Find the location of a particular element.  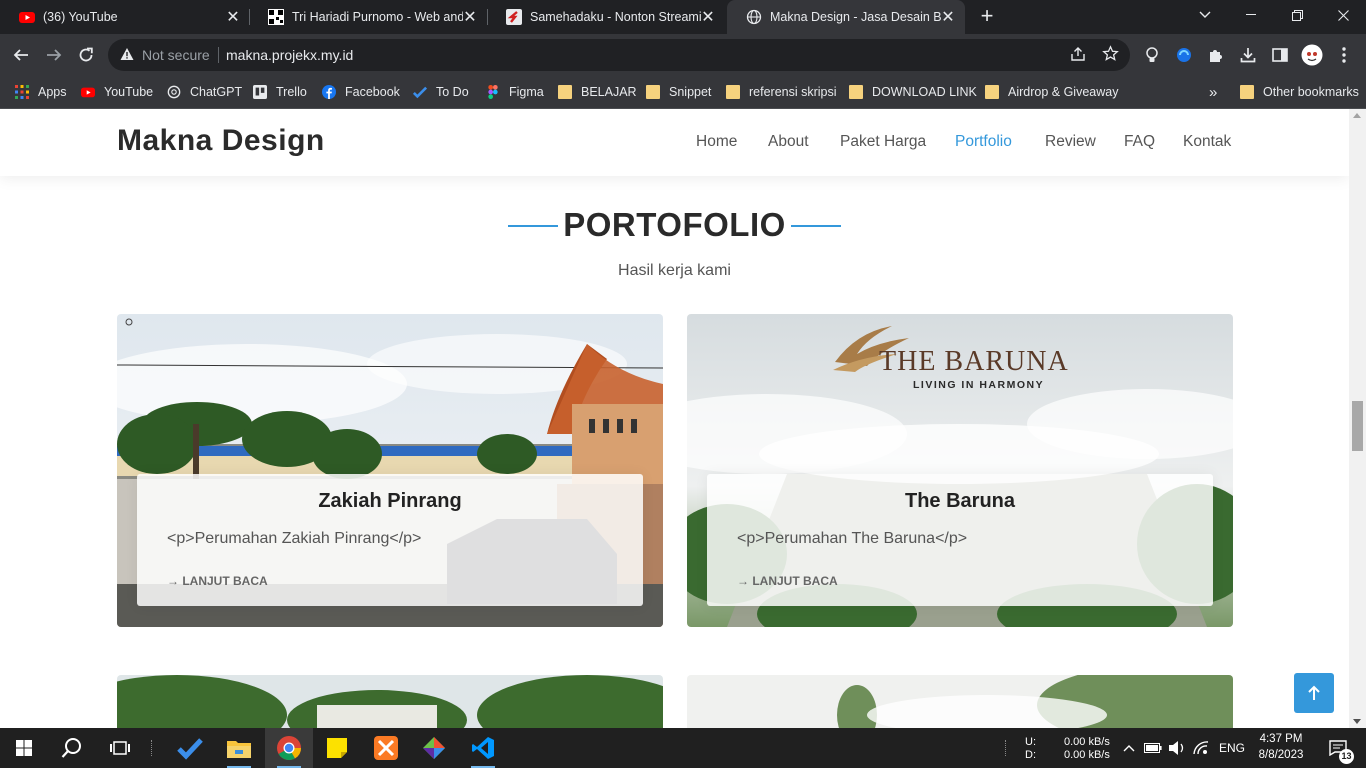

download-icon is located at coordinates (1248, 55).